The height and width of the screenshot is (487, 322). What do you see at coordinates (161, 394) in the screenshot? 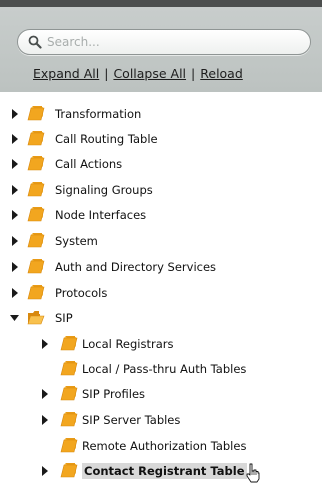
I see `tree-item-sip-profiles: SIP Profiles` at bounding box center [161, 394].